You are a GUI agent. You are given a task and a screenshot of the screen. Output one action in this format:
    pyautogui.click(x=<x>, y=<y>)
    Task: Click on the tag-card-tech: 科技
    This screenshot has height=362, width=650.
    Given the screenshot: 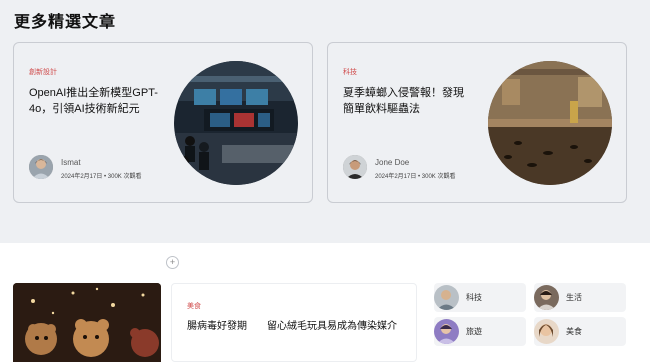 What is the action you would take?
    pyautogui.click(x=480, y=297)
    